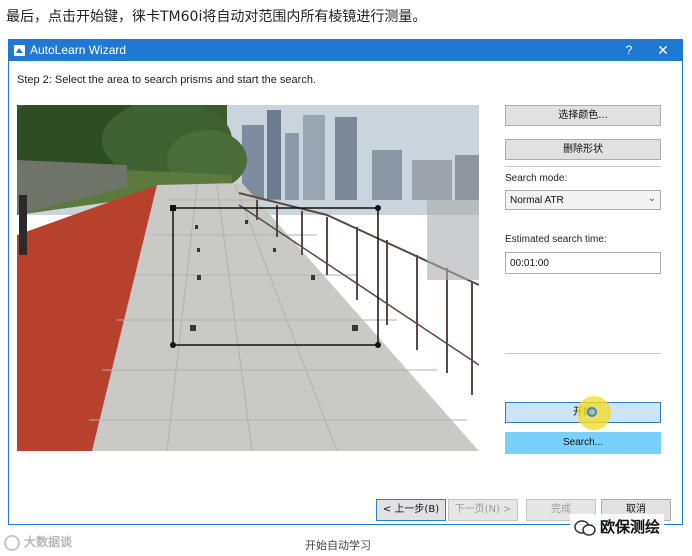 This screenshot has height=556, width=692. I want to click on close-button: ✕, so click(663, 50).